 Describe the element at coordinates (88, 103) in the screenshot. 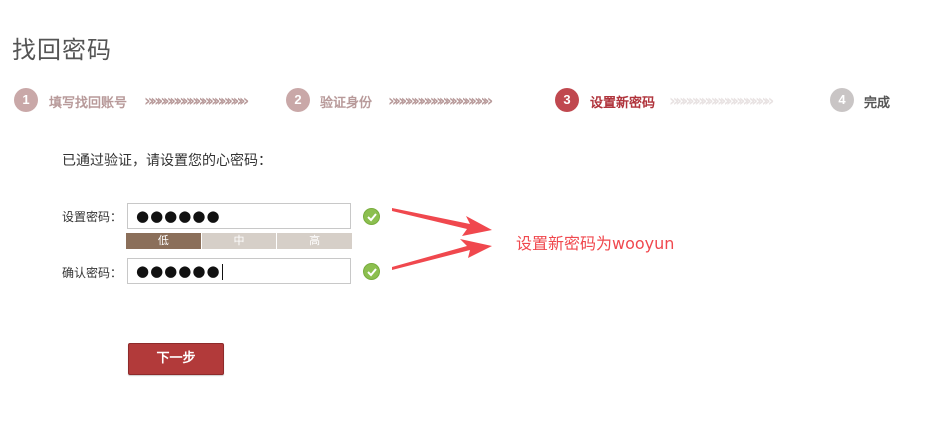

I see `step-1-label: 填写找回账号` at that location.